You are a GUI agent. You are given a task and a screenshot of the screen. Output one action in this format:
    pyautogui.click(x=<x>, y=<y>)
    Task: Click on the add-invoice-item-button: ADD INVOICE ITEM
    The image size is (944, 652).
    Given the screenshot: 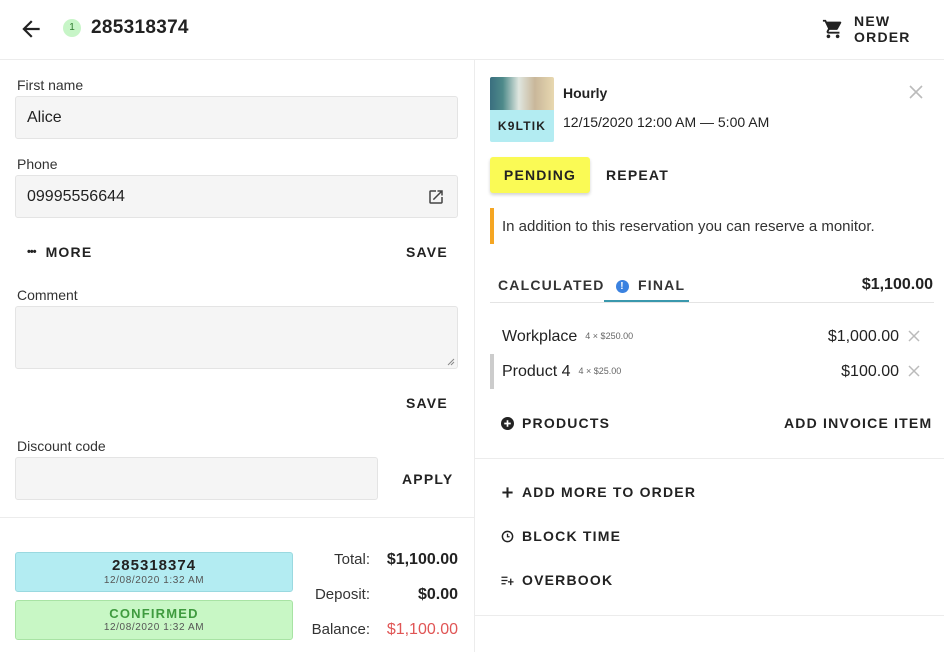 What is the action you would take?
    pyautogui.click(x=858, y=423)
    